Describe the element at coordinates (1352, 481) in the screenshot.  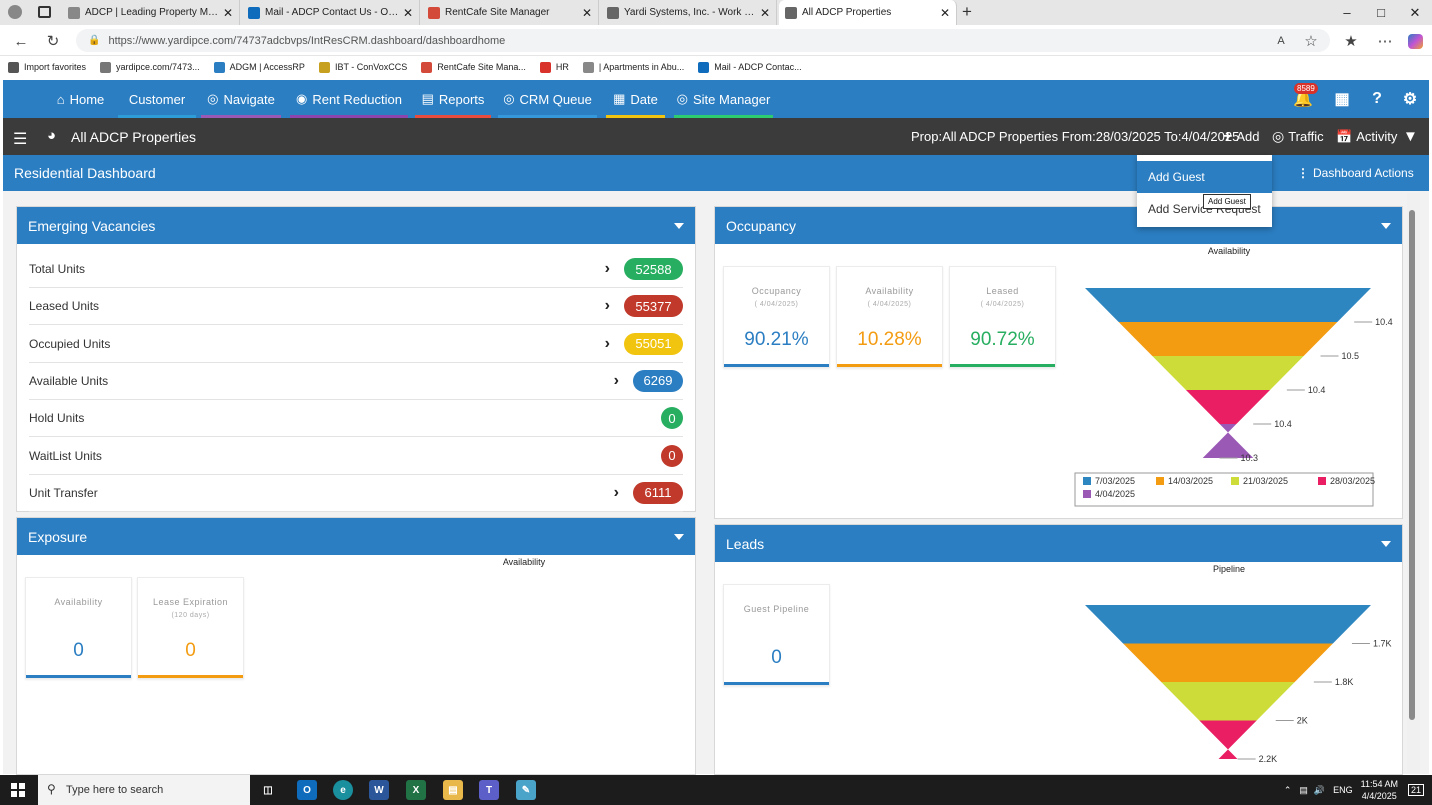
I see `legend-label: 28/03/2025` at that location.